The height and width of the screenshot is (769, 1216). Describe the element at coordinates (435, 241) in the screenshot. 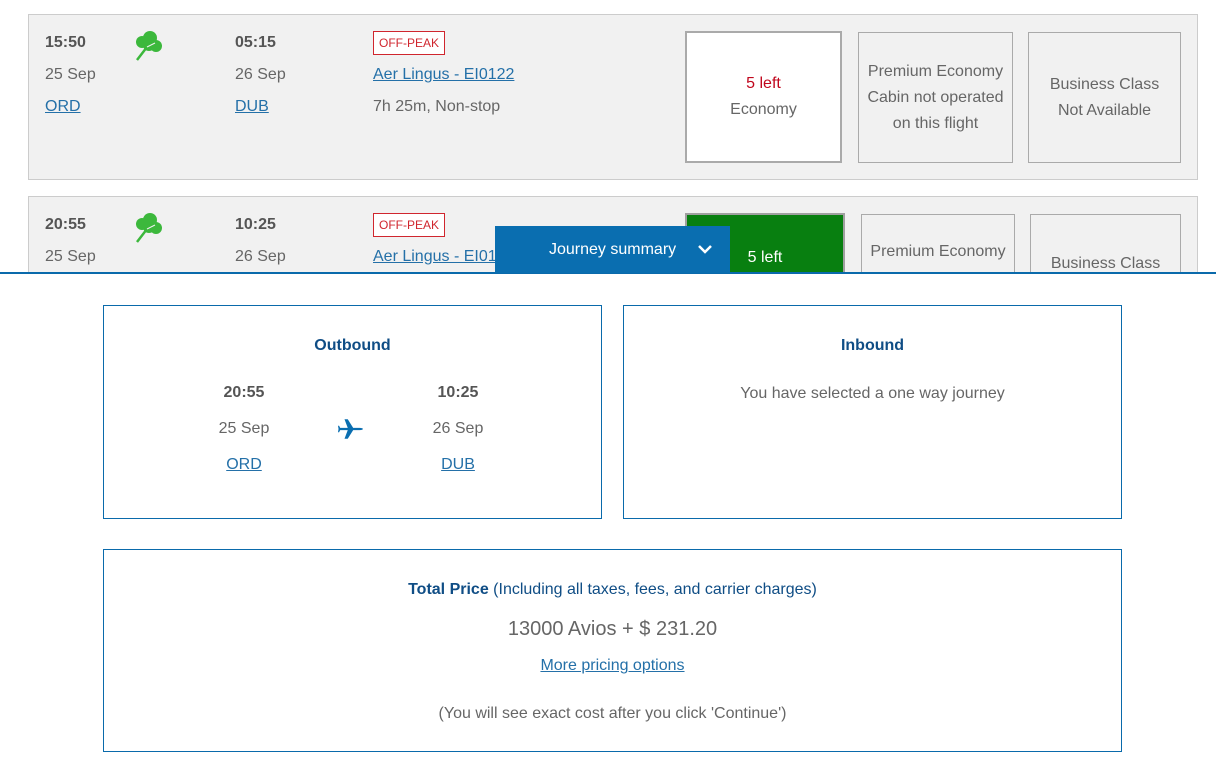

I see `flight-info: OFF-PEAK Aer Lingus - EI01` at that location.